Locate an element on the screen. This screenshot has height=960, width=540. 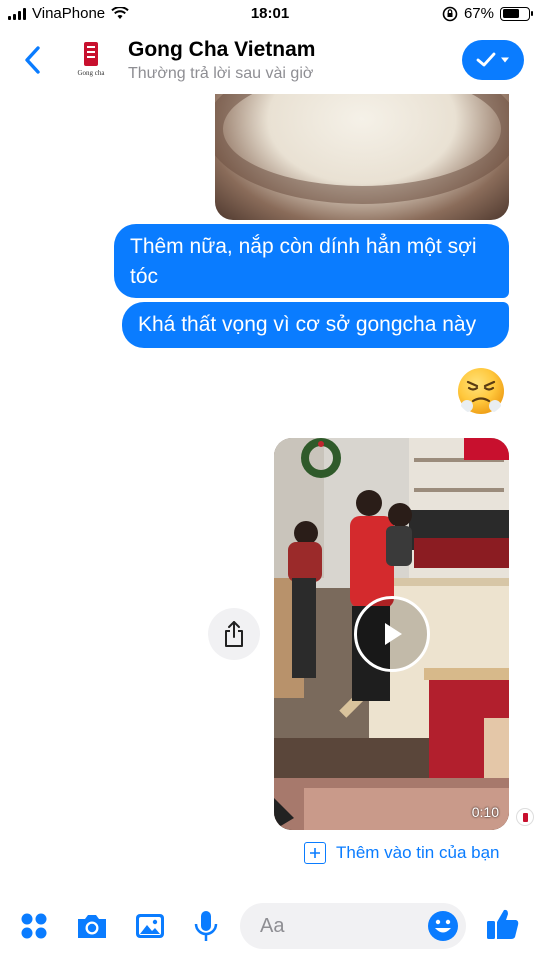
gallery-icon is located at coordinates (150, 926).